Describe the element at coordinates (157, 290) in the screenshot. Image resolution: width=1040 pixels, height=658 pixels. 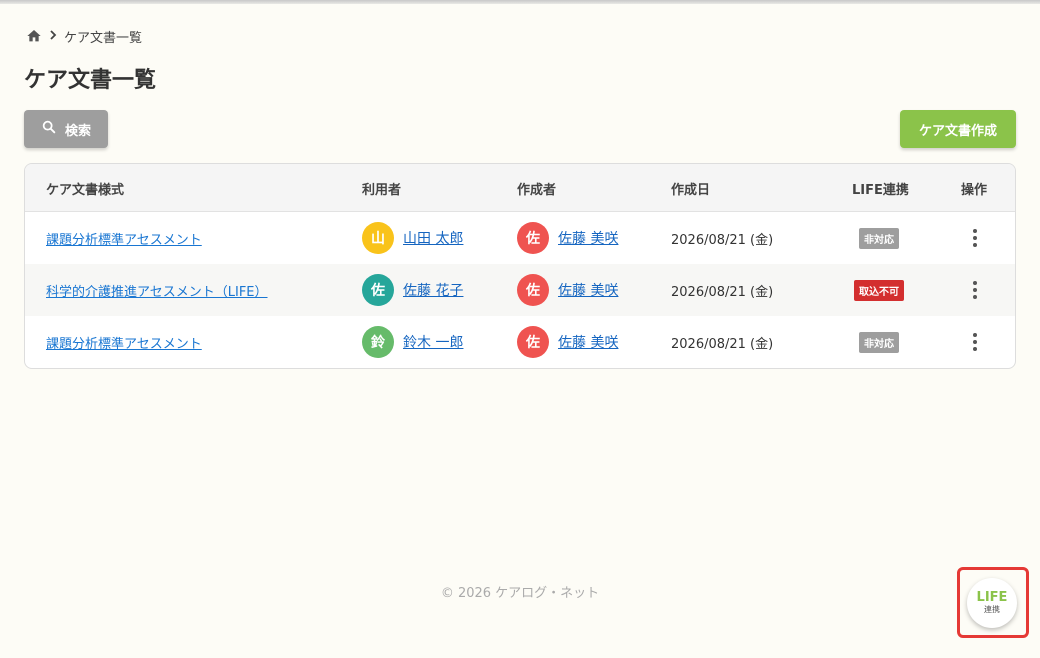
I see `document-link: 科学的介護推進アセスメント（LIFE）` at that location.